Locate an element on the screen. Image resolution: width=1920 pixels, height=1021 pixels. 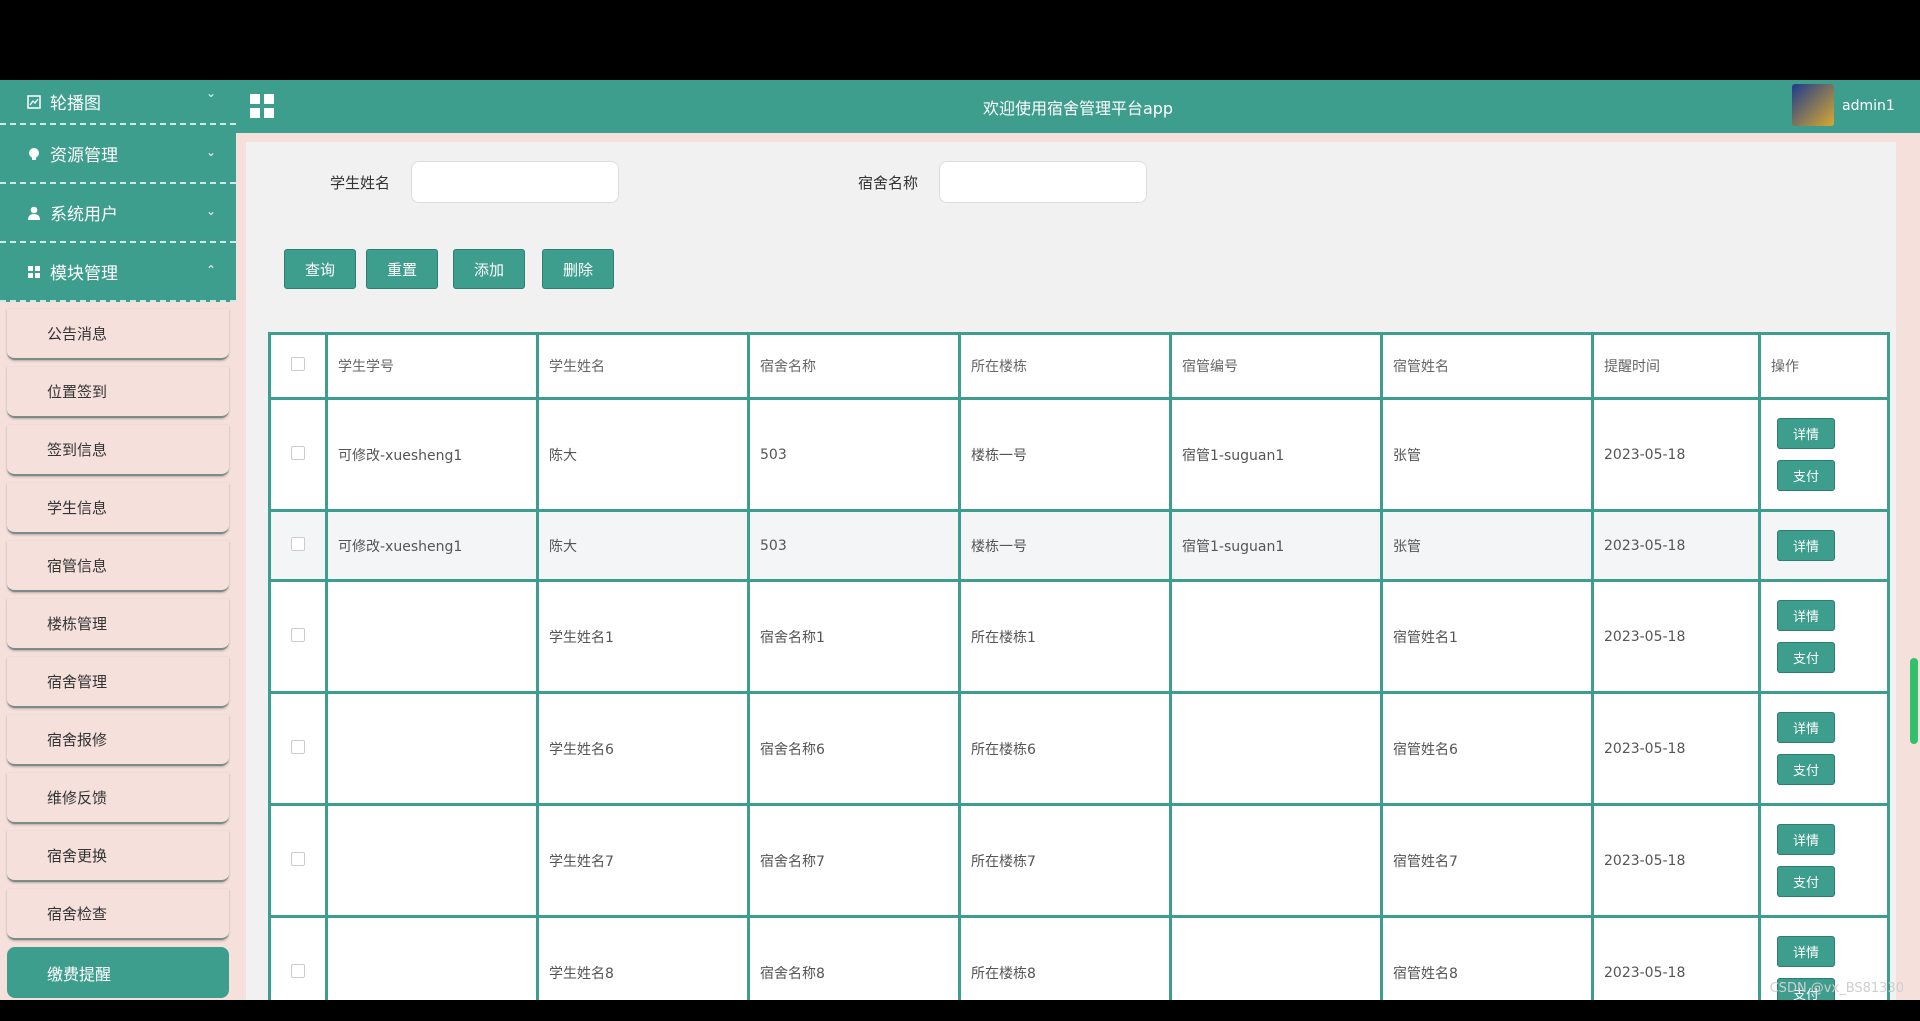
delete-button: 删除 is located at coordinates (578, 269).